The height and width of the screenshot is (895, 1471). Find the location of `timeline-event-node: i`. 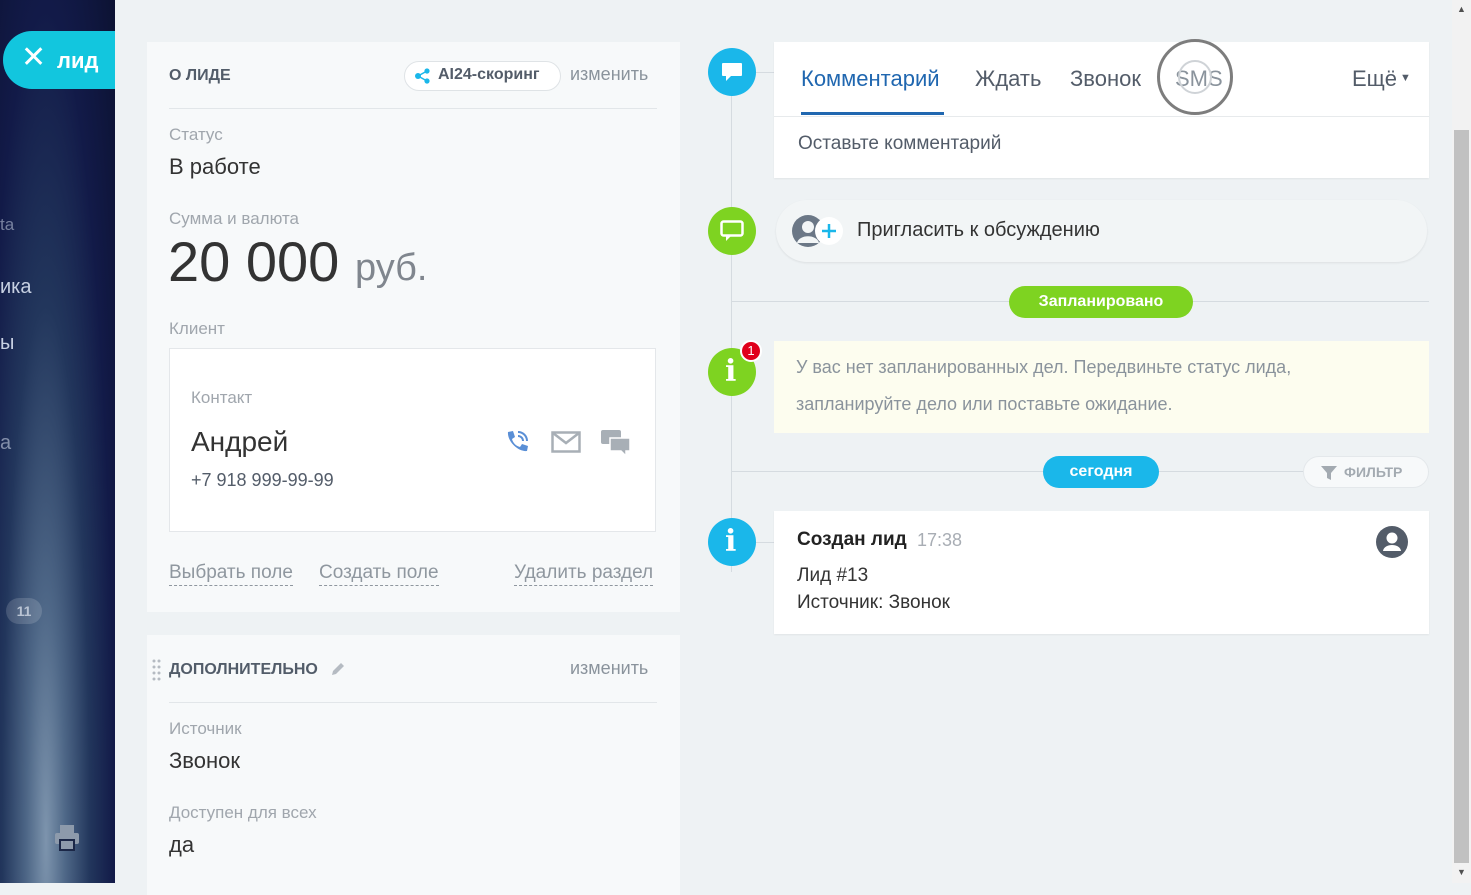

timeline-event-node: i is located at coordinates (732, 542).